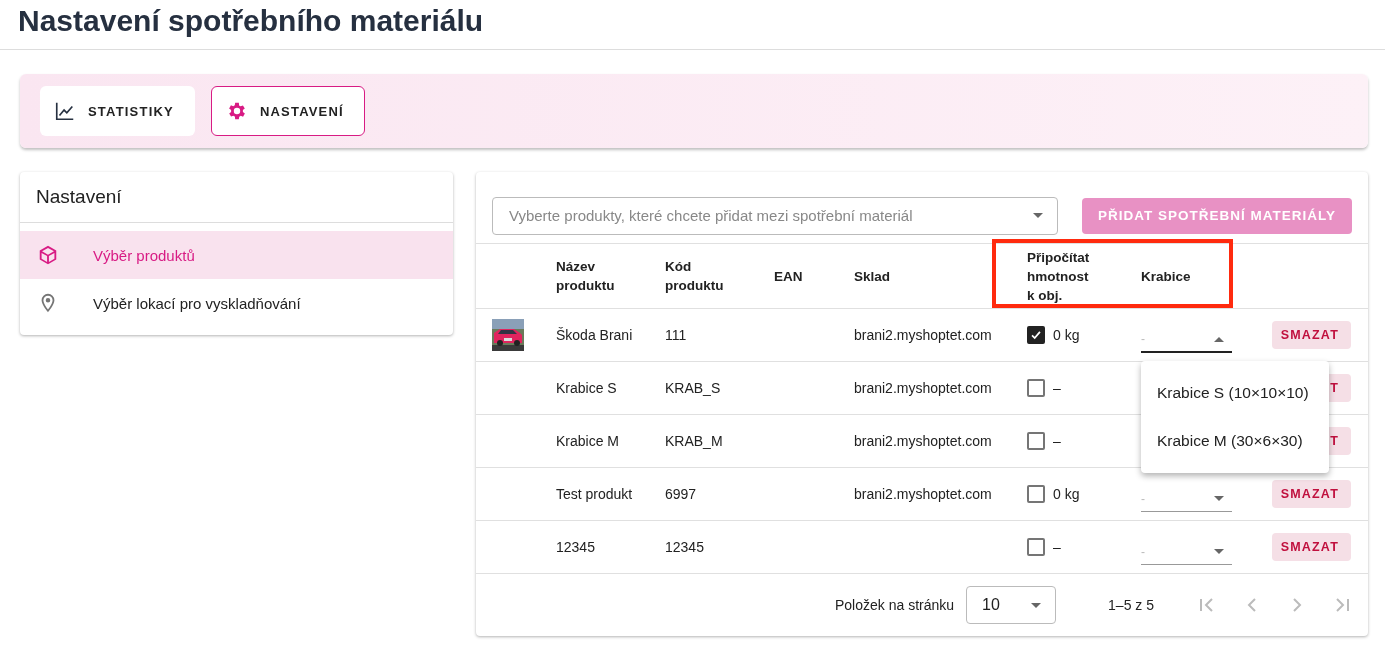 Image resolution: width=1385 pixels, height=654 pixels. I want to click on table-cell-text: Krabice S, so click(587, 388).